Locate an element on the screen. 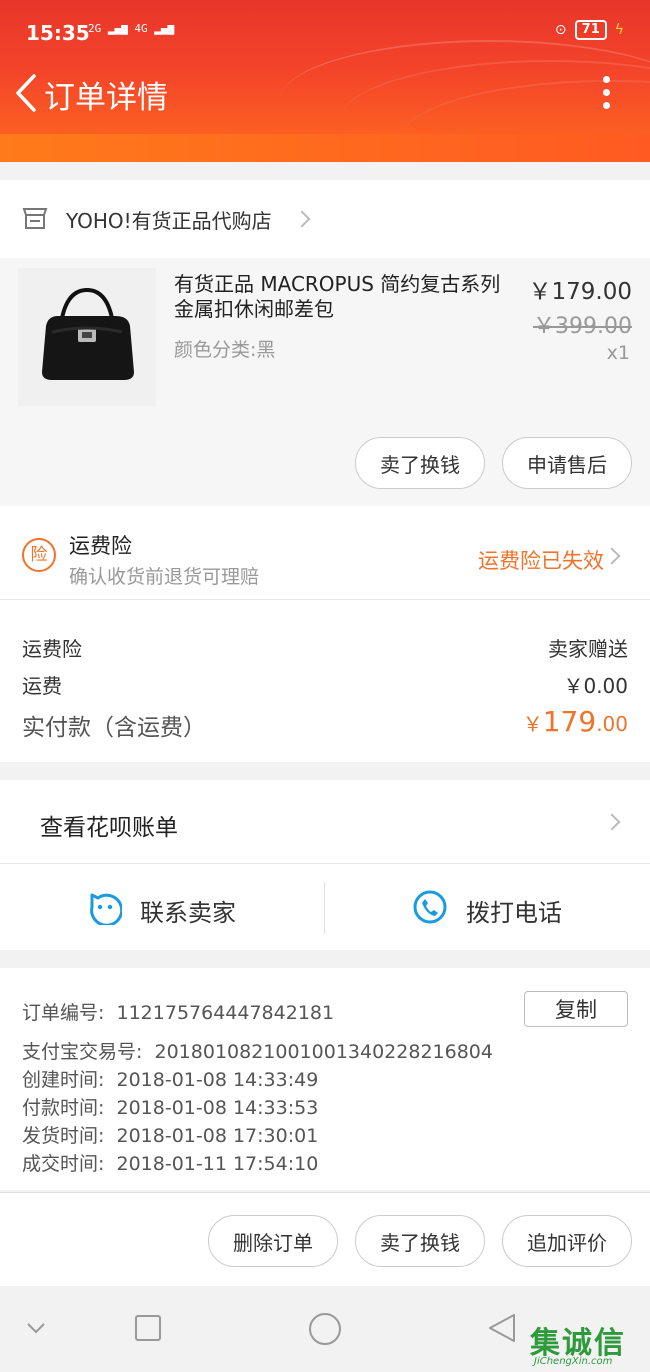 The height and width of the screenshot is (1372, 650). shipped-time-label: 发货时间: is located at coordinates (63, 1136).